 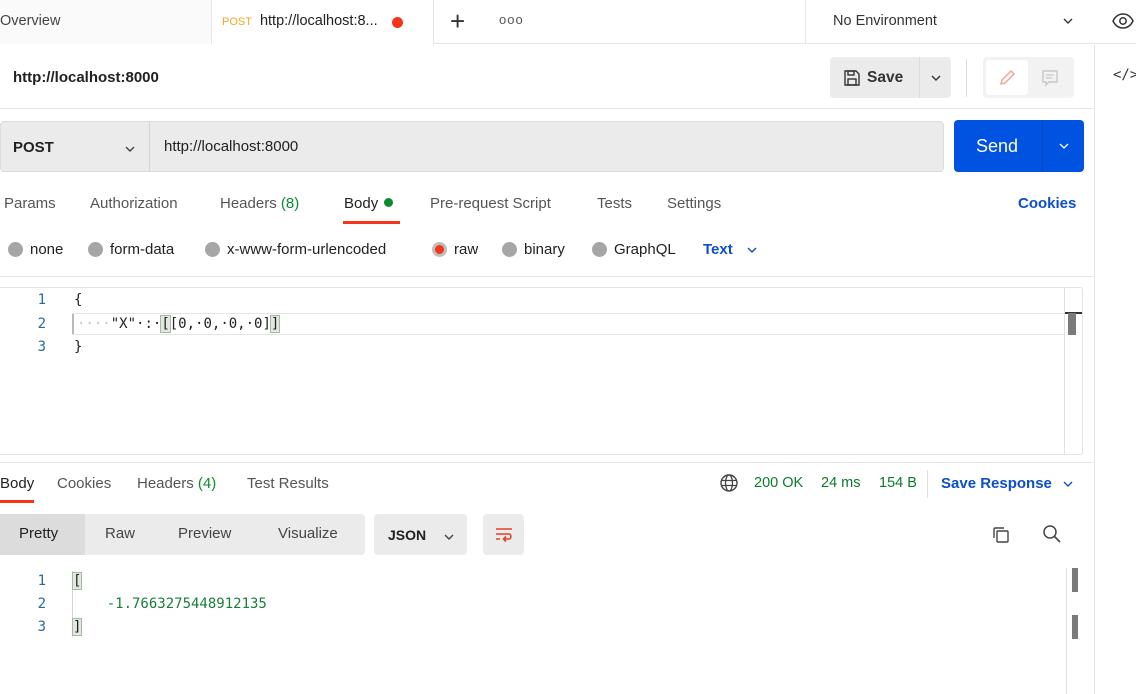 What do you see at coordinates (1050, 77) in the screenshot?
I see `comments-button` at bounding box center [1050, 77].